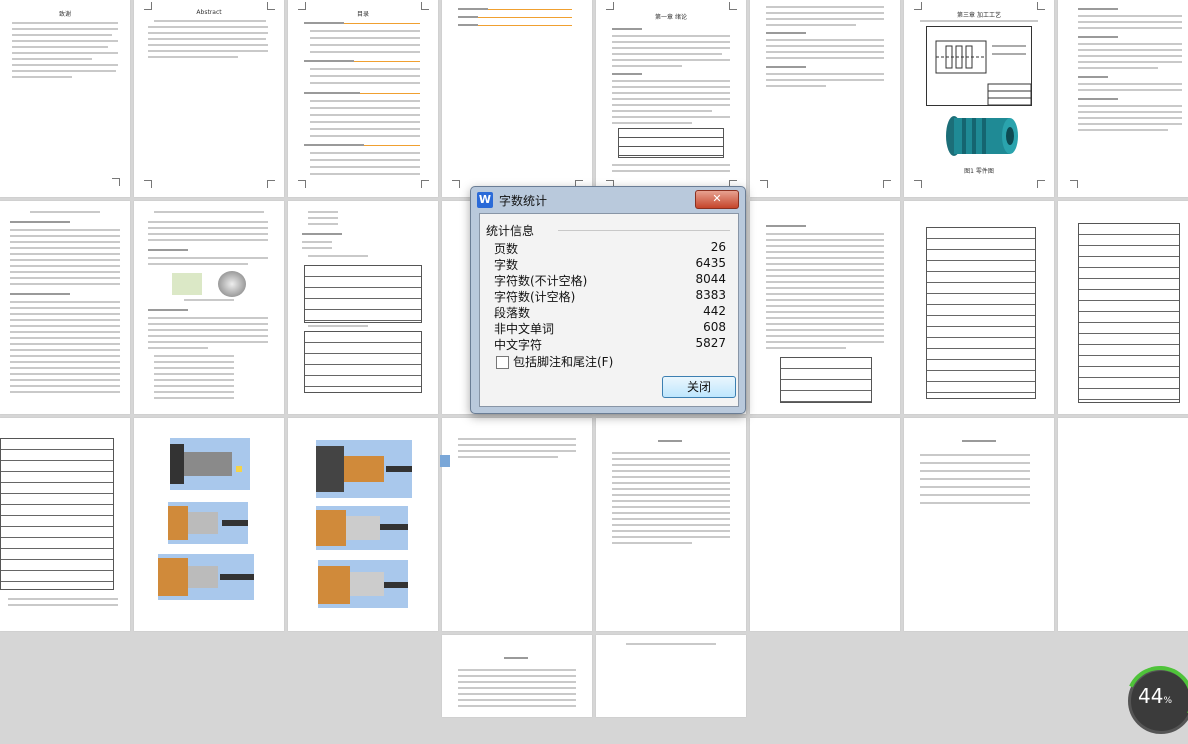 This screenshot has height=744, width=1188. I want to click on page-heading: 第三章 加工工艺, so click(979, 15).